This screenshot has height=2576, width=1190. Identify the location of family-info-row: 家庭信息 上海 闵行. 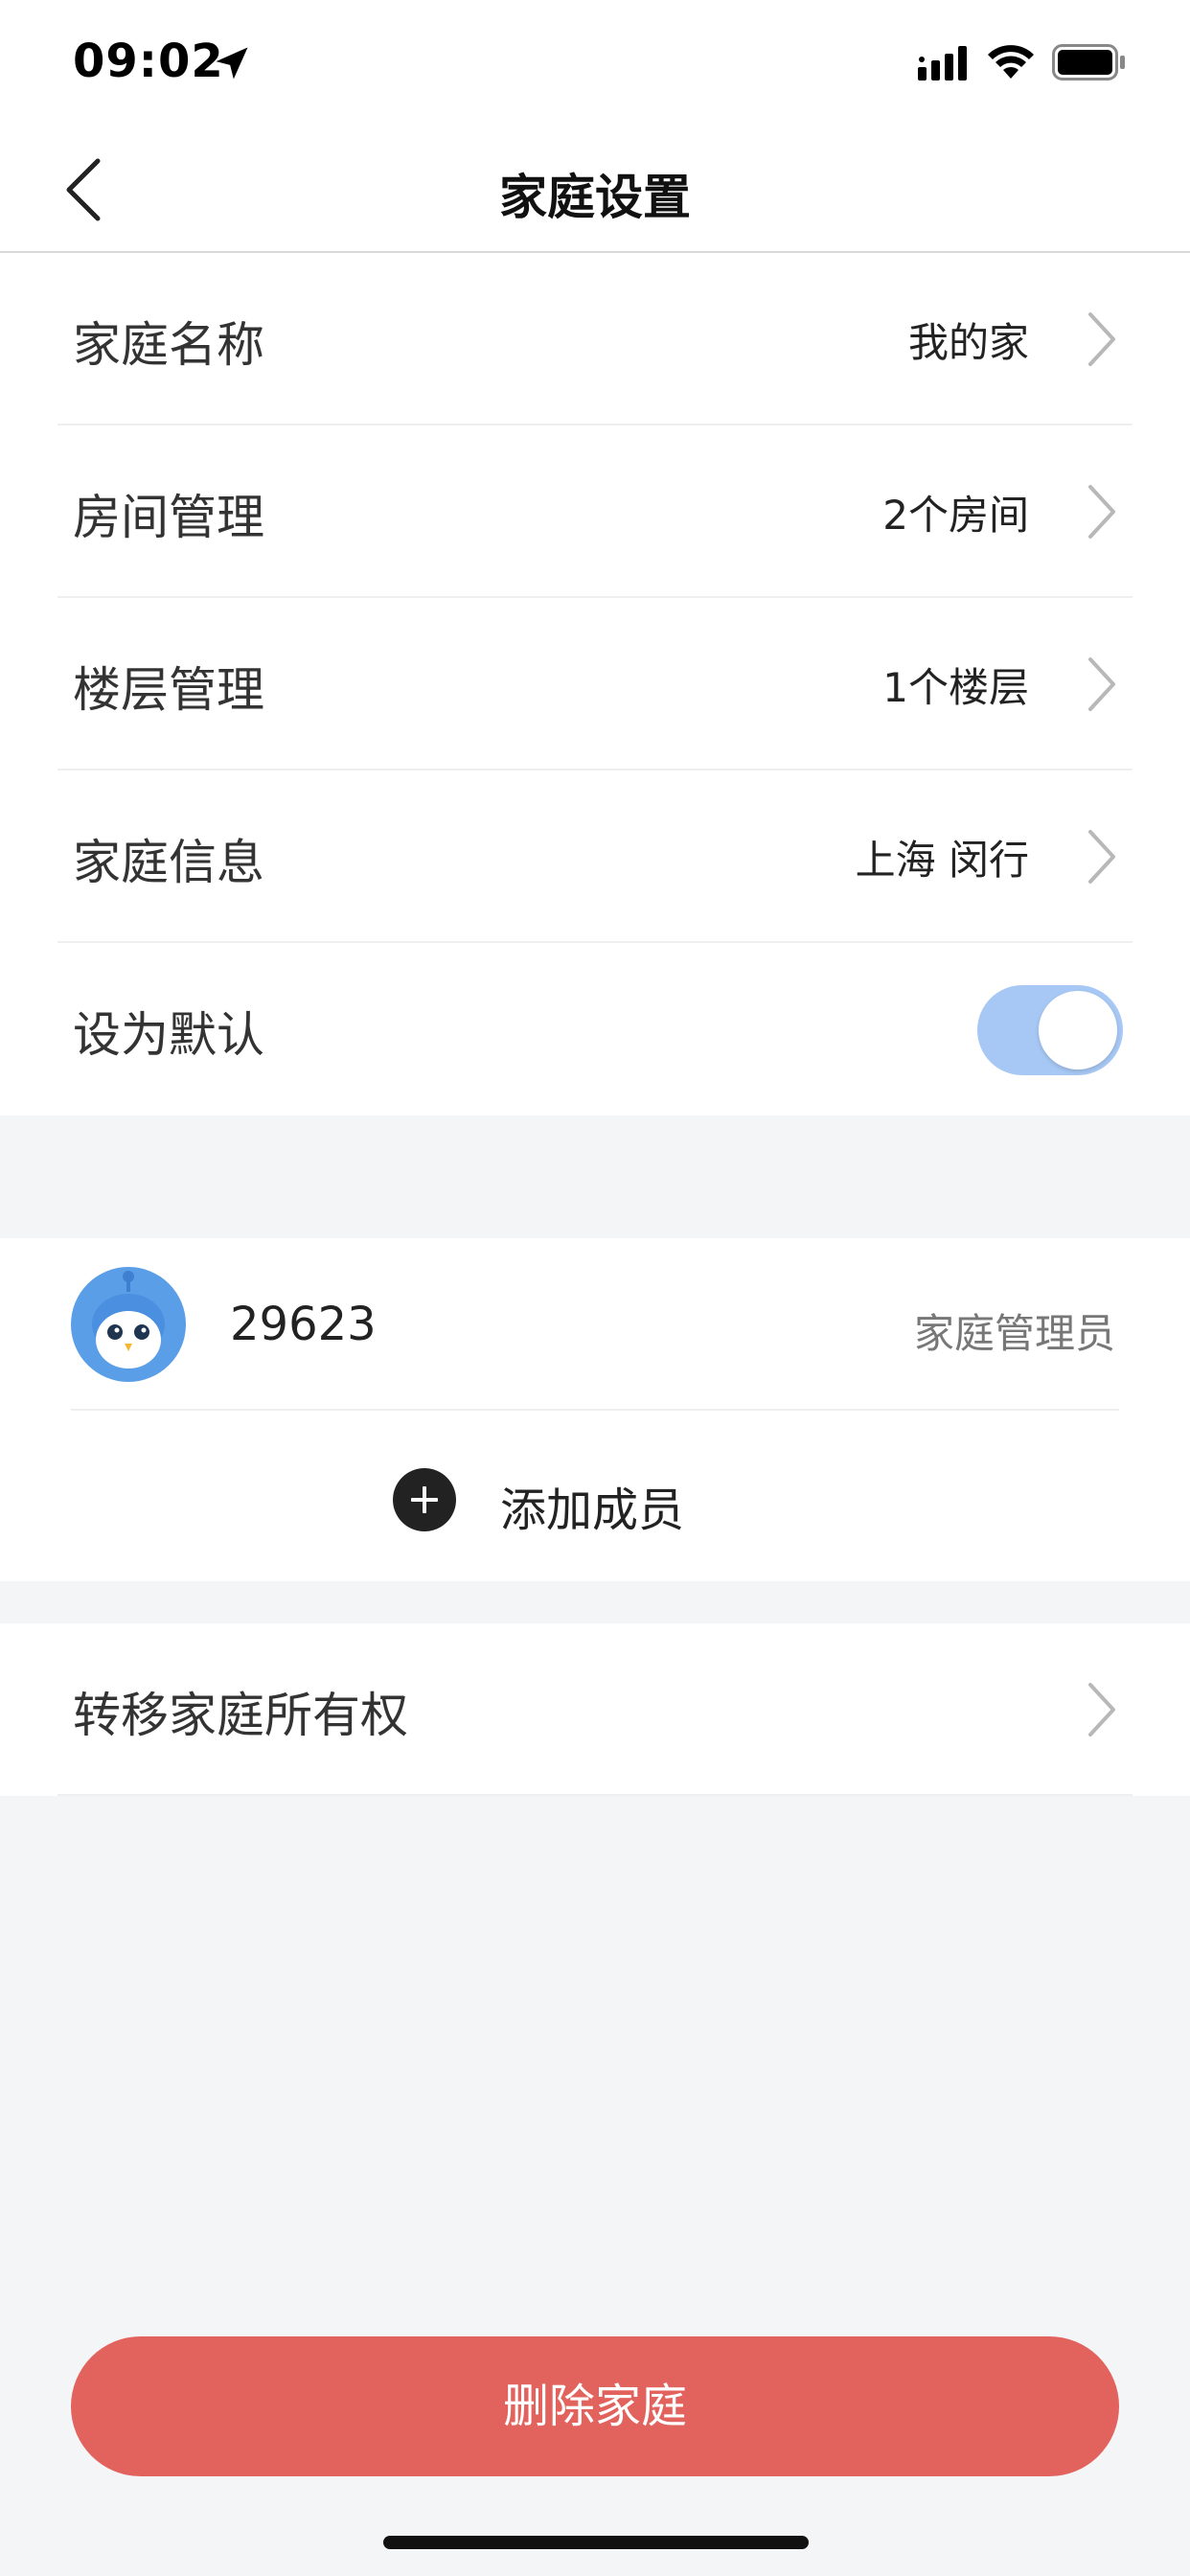
(595, 856).